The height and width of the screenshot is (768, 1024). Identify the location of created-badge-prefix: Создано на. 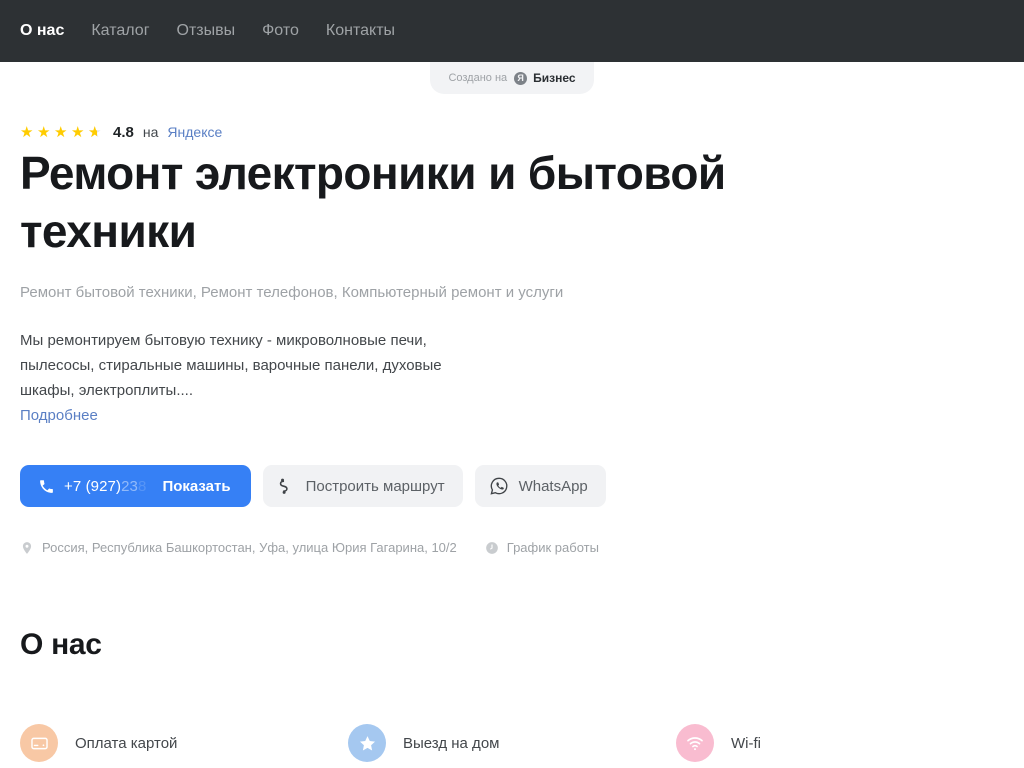
(478, 78).